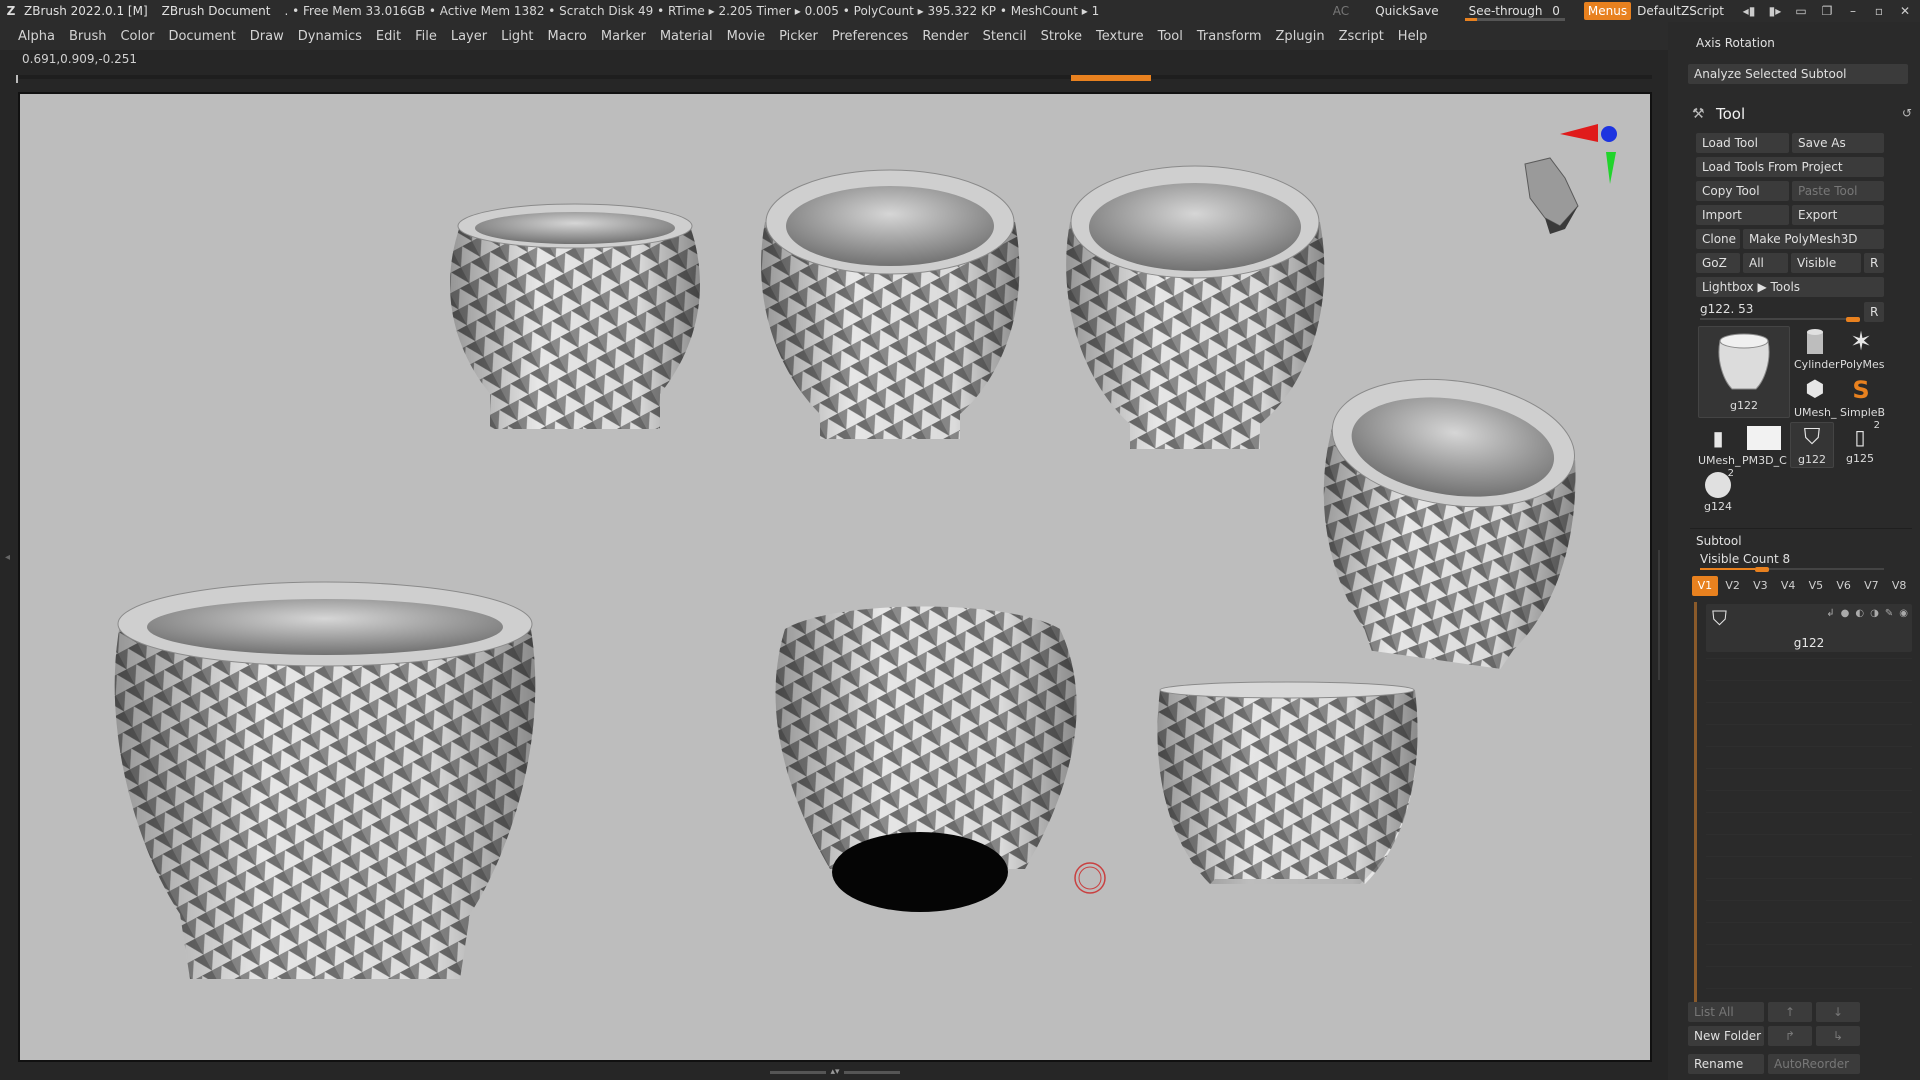  What do you see at coordinates (1726, 1036) in the screenshot?
I see `new-folder-button: New Folder` at bounding box center [1726, 1036].